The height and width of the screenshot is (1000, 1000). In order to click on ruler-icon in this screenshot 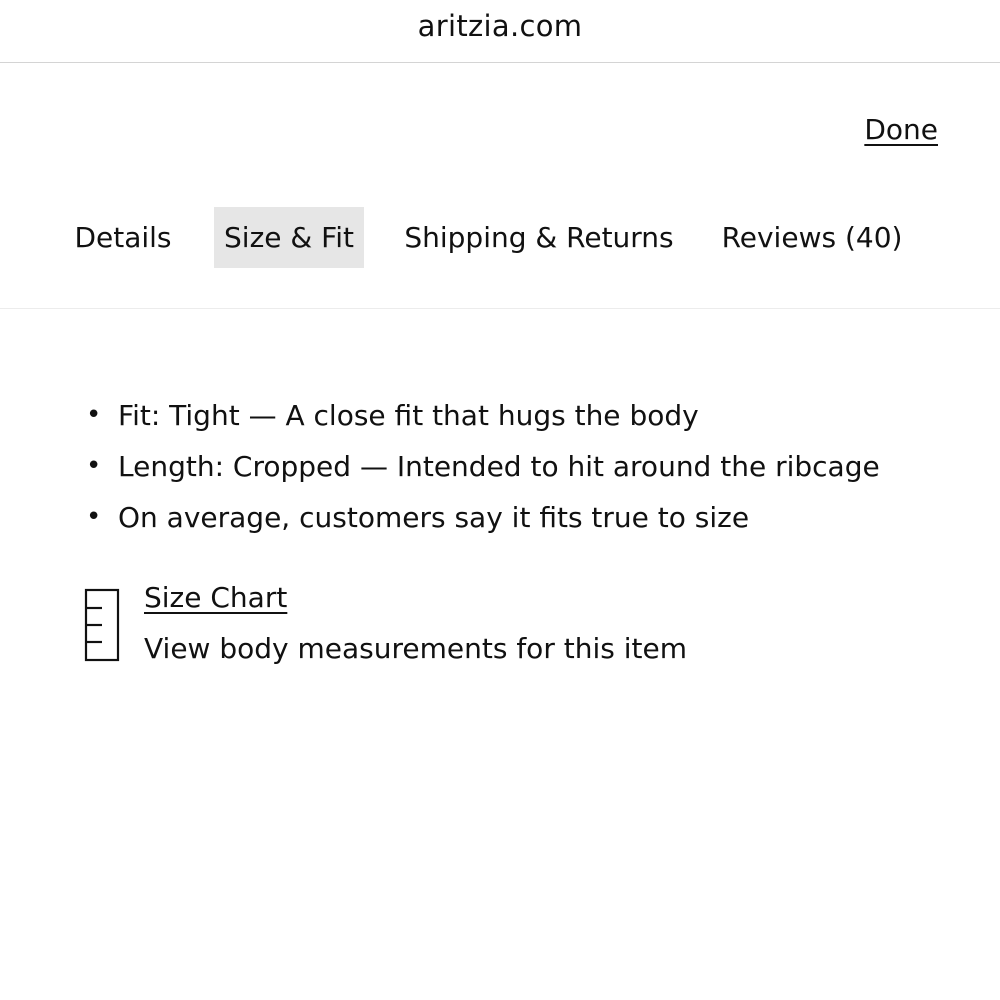, I will do `click(102, 625)`.